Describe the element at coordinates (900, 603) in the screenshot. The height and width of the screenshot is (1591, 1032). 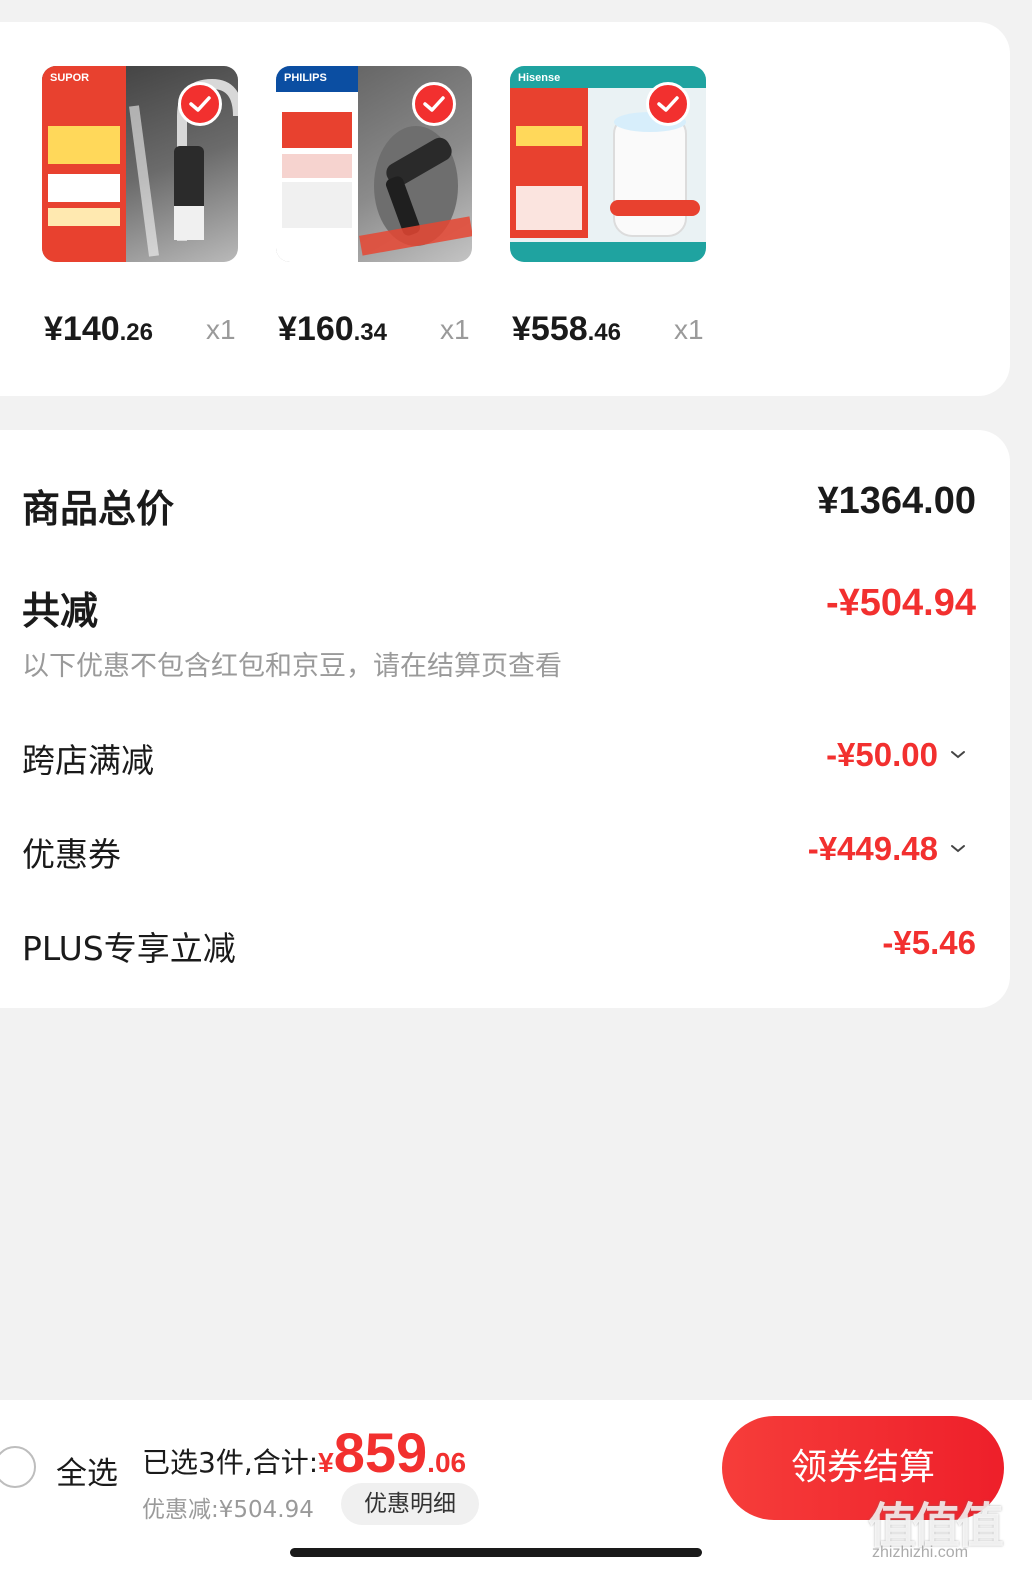
I see `total-discount-value: -¥504.94` at that location.